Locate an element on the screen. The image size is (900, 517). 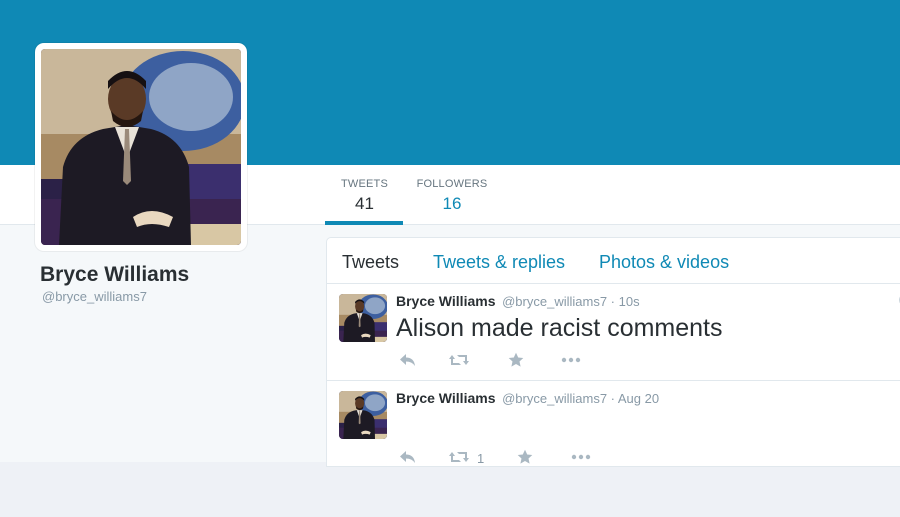
profile-name: Bryce Williams is located at coordinates (114, 275).